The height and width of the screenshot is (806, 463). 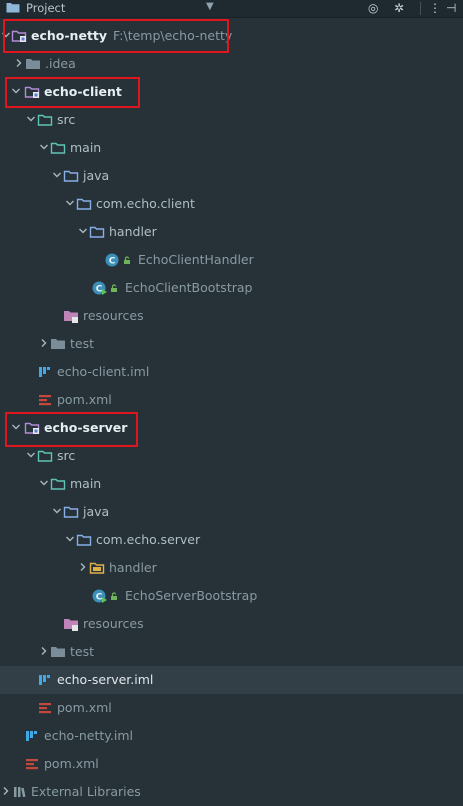 What do you see at coordinates (399, 8) in the screenshot?
I see `collapse-all-icon: ✲` at bounding box center [399, 8].